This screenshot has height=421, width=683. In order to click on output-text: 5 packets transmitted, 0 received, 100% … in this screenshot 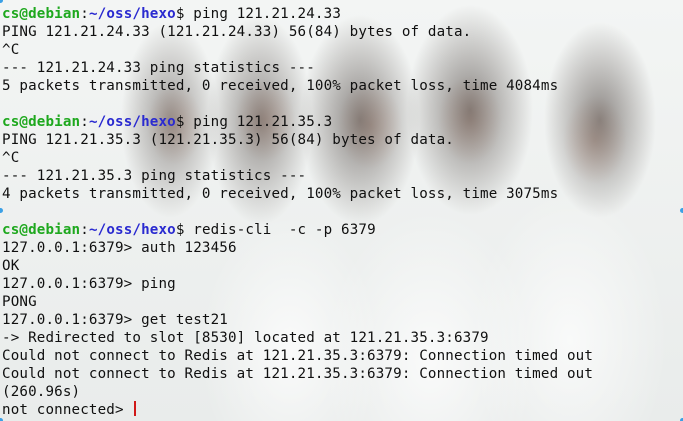, I will do `click(280, 86)`.